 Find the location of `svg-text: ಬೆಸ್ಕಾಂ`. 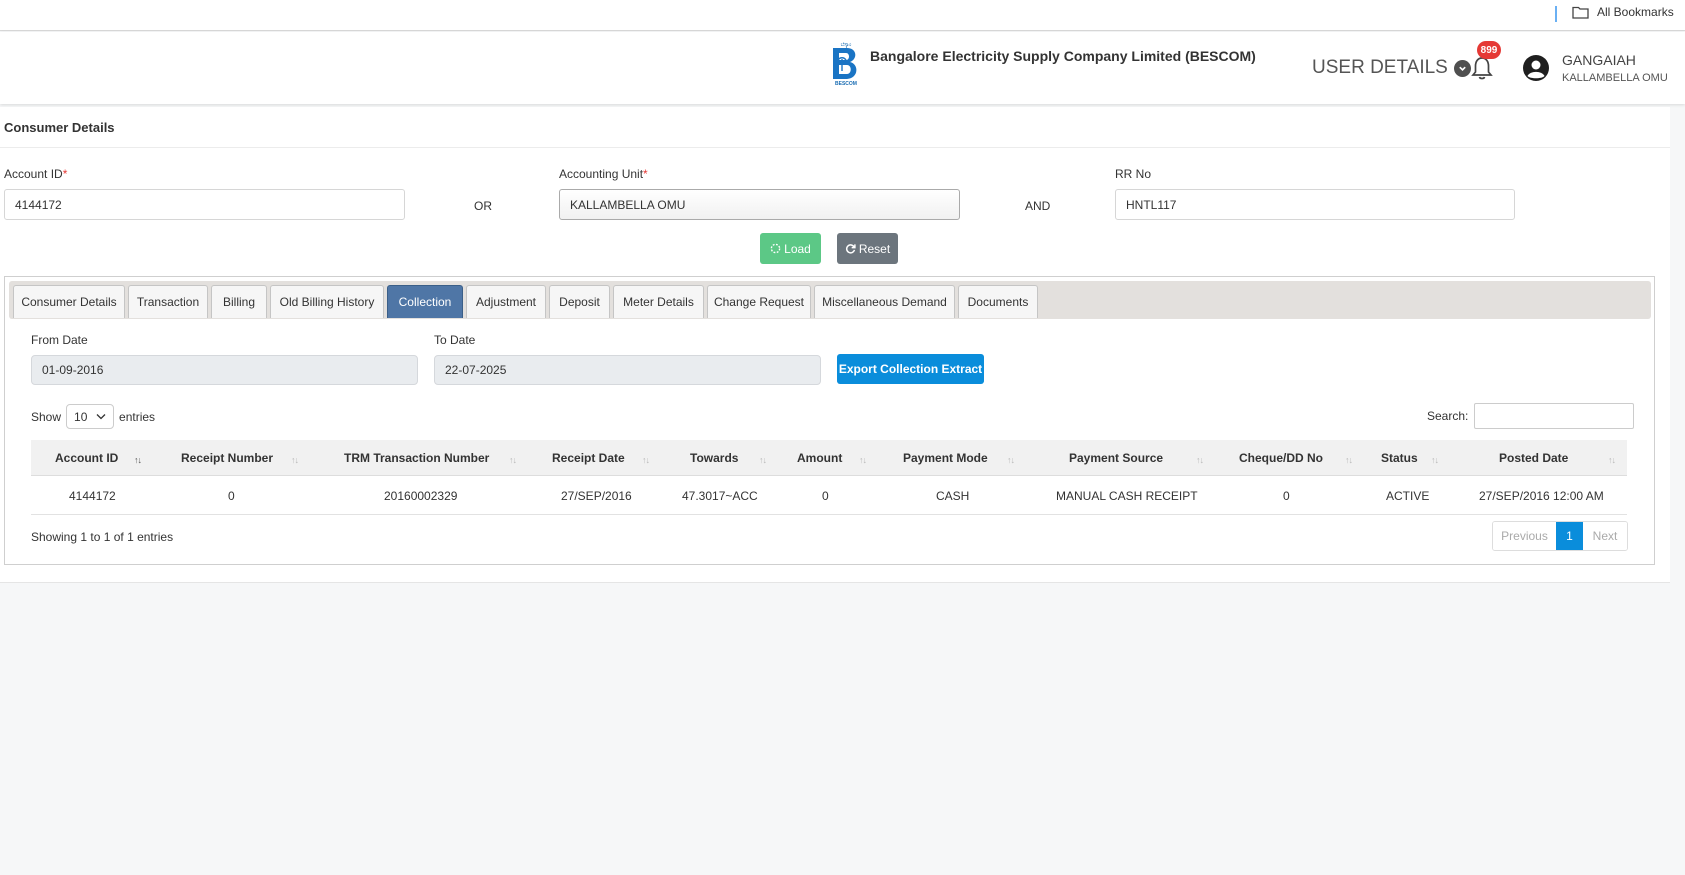

svg-text: ಬೆಸ್ಕಾಂ is located at coordinates (846, 45).